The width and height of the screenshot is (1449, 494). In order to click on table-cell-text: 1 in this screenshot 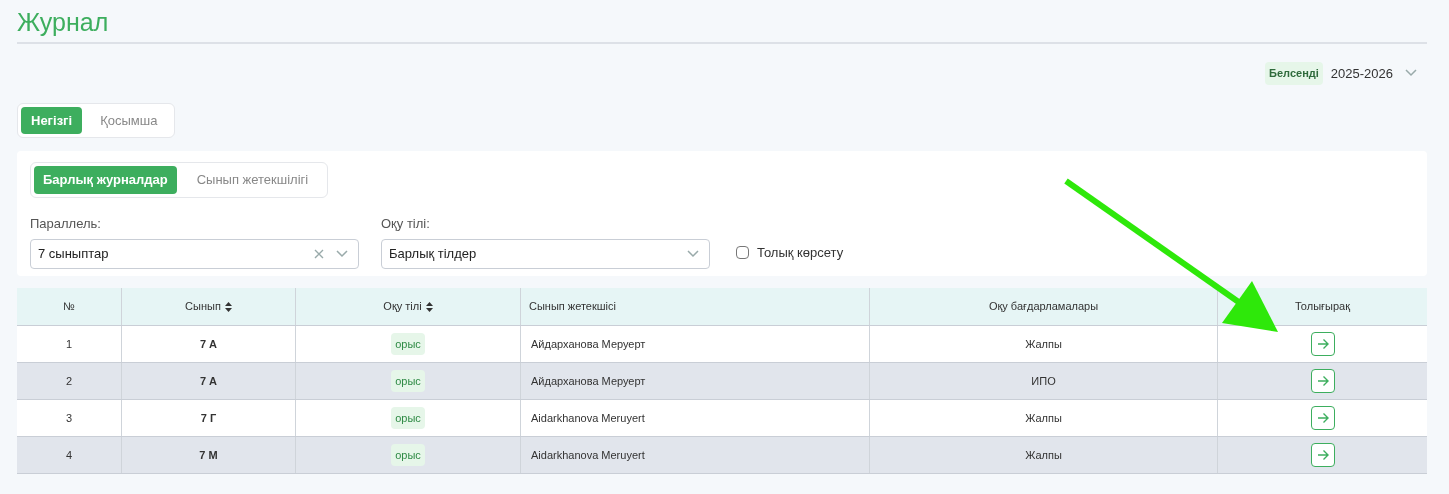, I will do `click(69, 344)`.